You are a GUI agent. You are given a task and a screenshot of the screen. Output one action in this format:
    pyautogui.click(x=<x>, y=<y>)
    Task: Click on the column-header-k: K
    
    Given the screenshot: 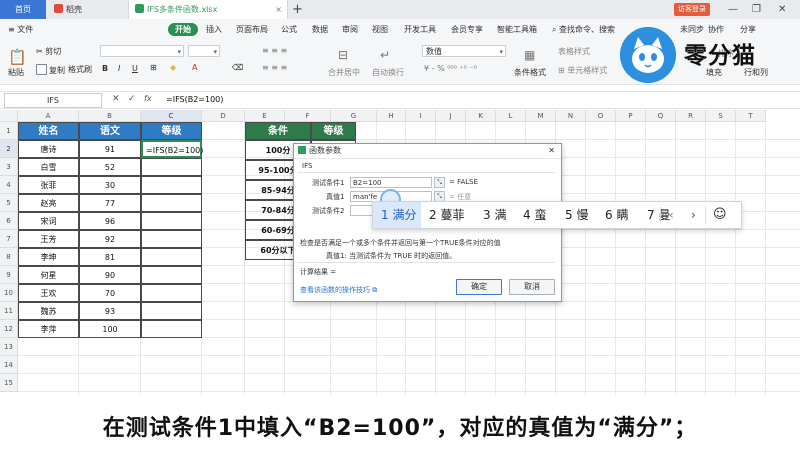 What is the action you would take?
    pyautogui.click(x=481, y=116)
    